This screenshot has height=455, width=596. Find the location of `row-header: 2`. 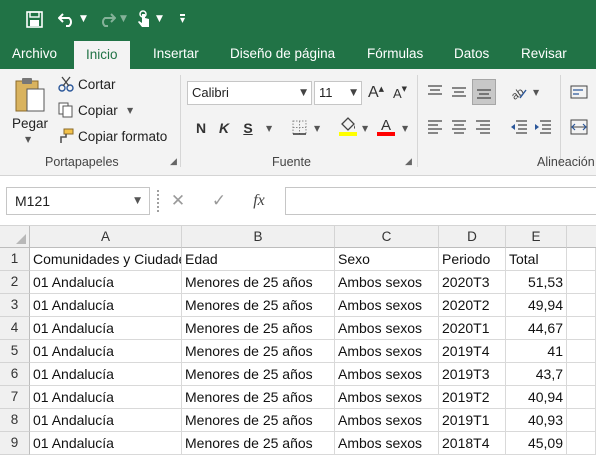

row-header: 2 is located at coordinates (15, 282).